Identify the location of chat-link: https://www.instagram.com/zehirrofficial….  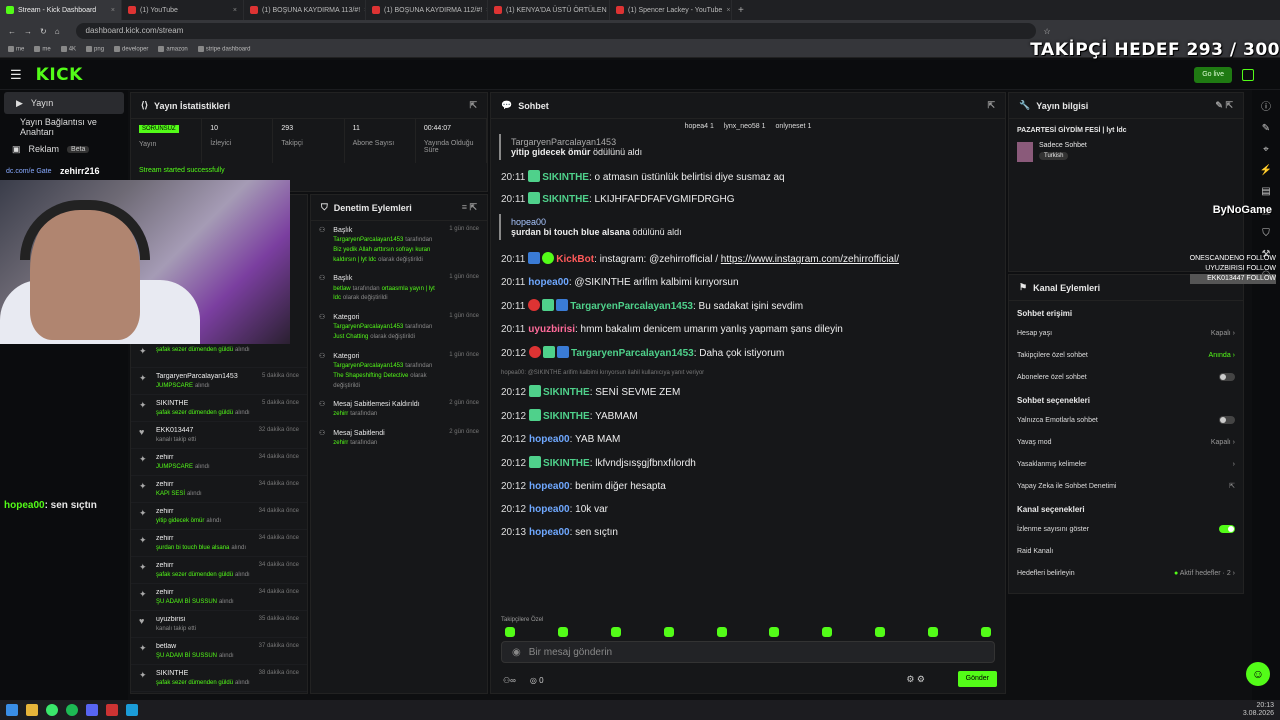
(810, 259).